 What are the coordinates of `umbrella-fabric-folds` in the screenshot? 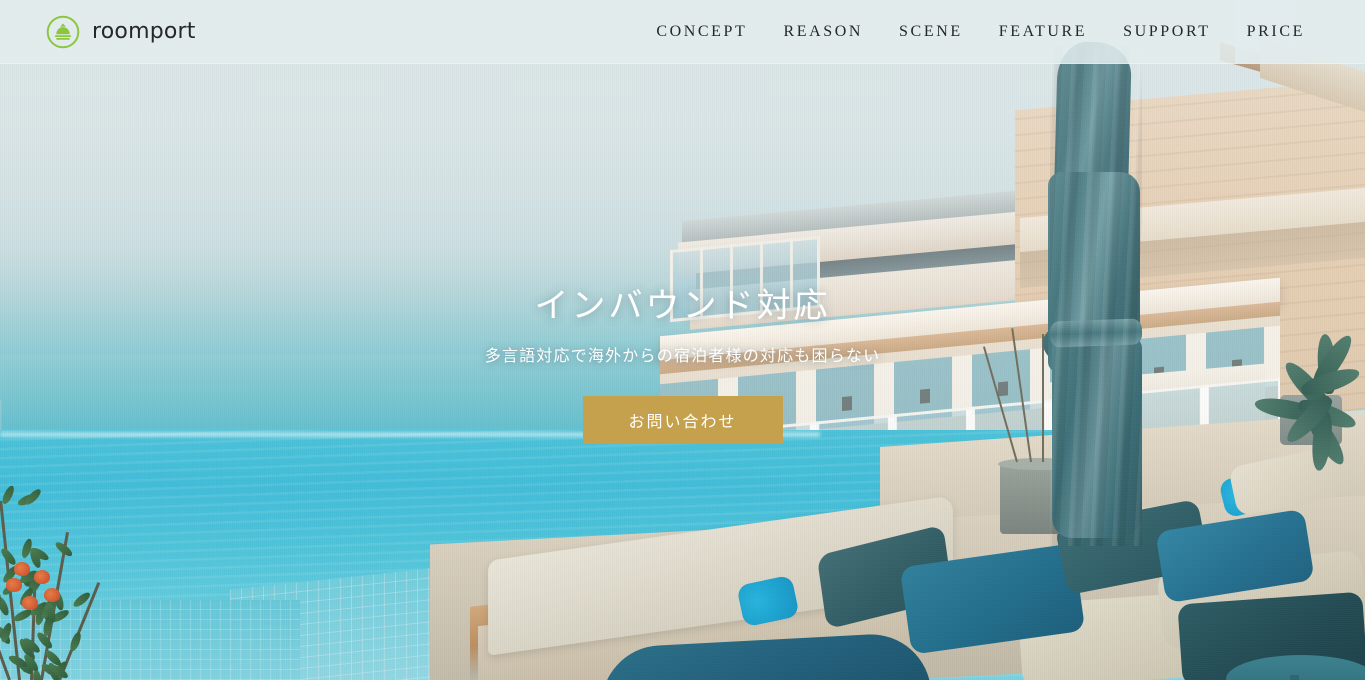 It's located at (1096, 296).